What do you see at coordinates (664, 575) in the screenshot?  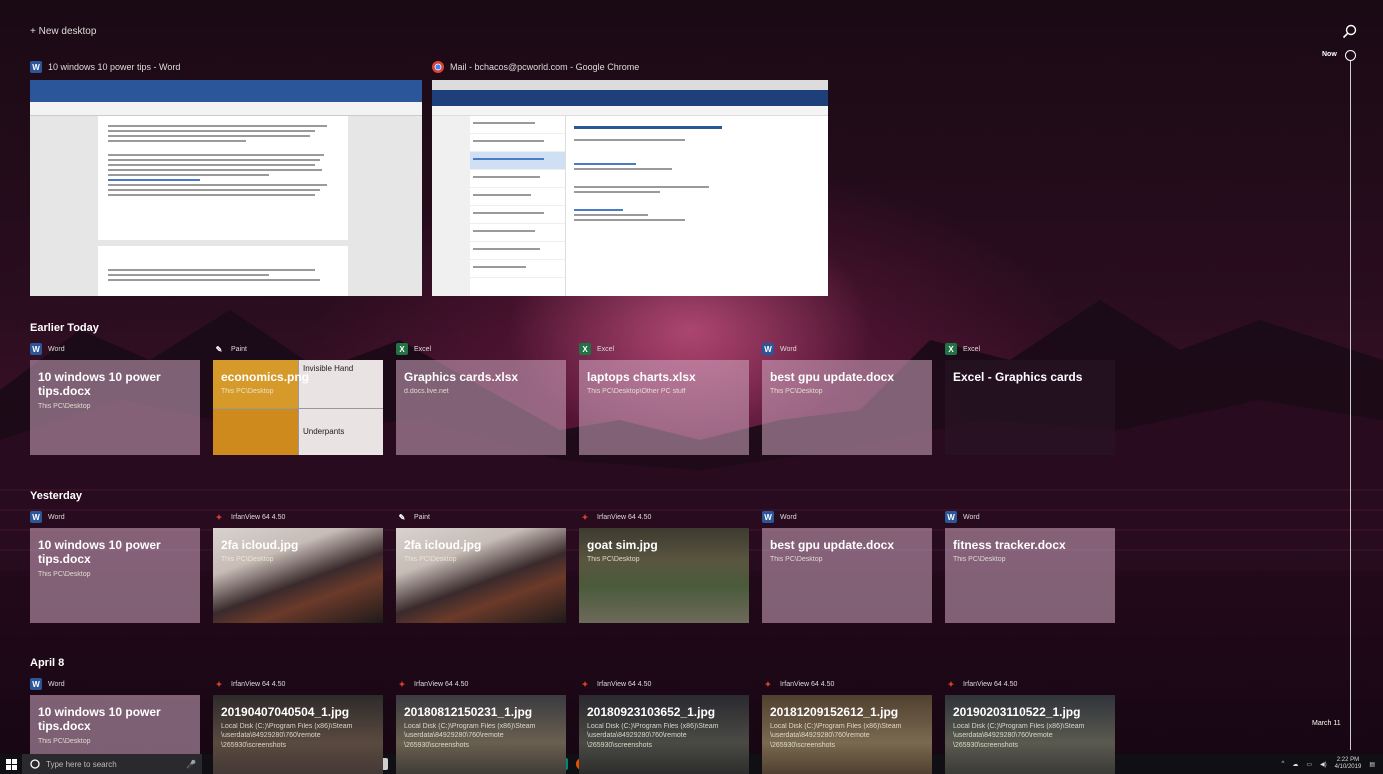 I see `card-thumbnail: goat sim.jpg This PC\Desktop` at bounding box center [664, 575].